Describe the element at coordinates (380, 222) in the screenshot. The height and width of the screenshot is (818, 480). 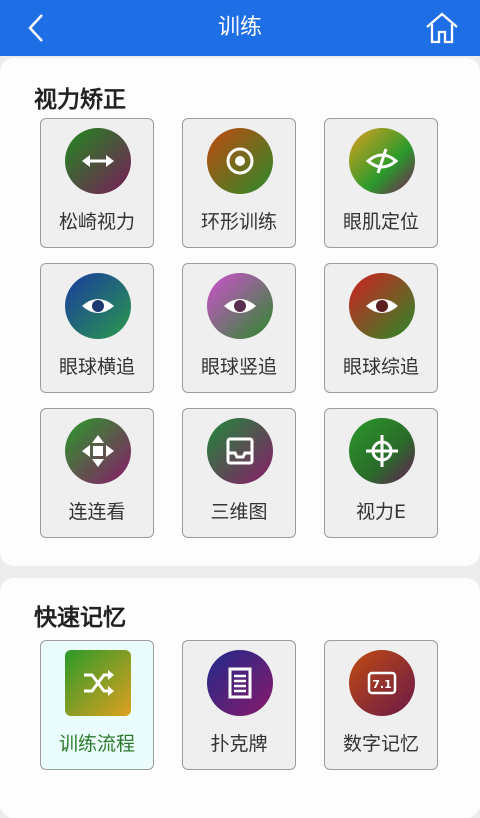
I see `tile-label: 眼肌定位` at that location.